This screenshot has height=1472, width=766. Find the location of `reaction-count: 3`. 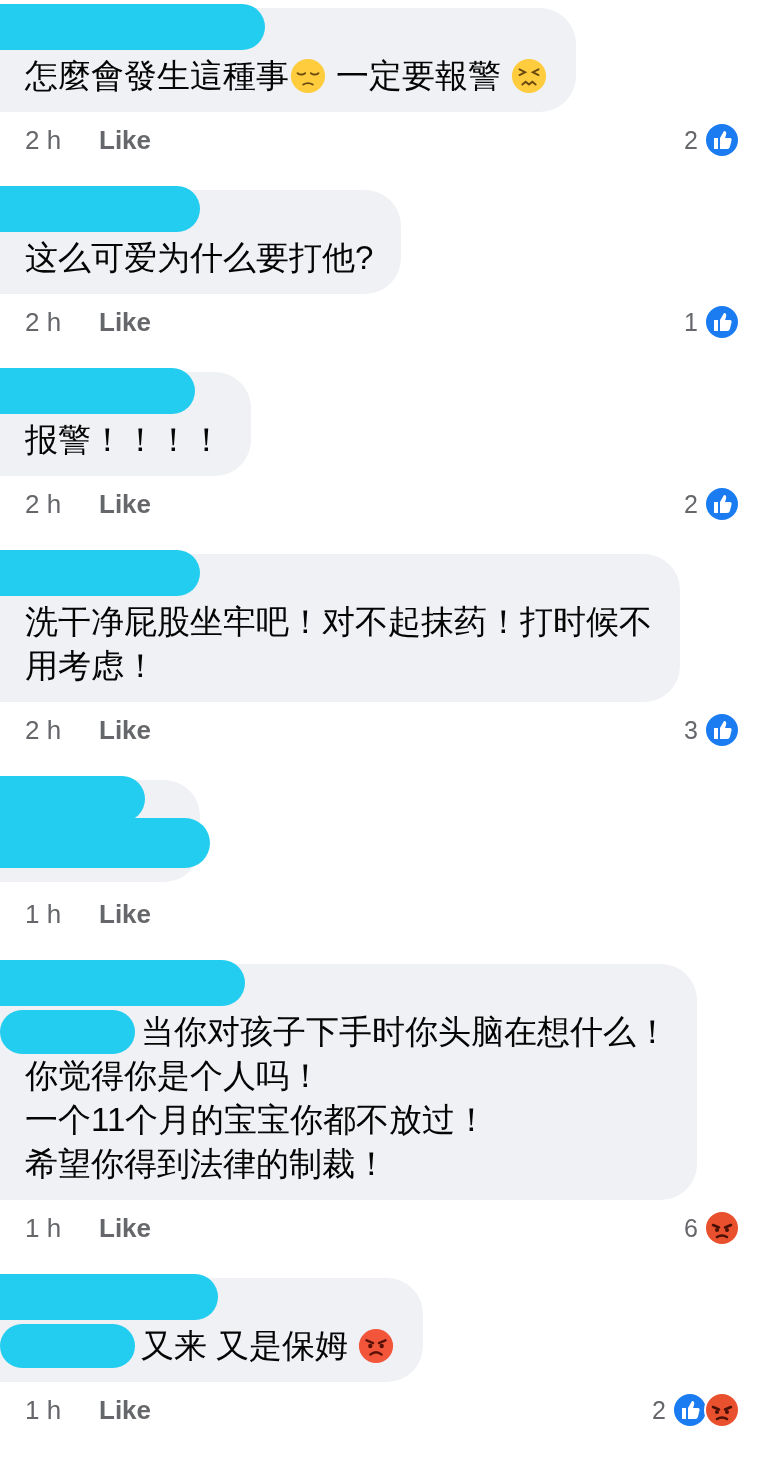

reaction-count: 3 is located at coordinates (691, 730).